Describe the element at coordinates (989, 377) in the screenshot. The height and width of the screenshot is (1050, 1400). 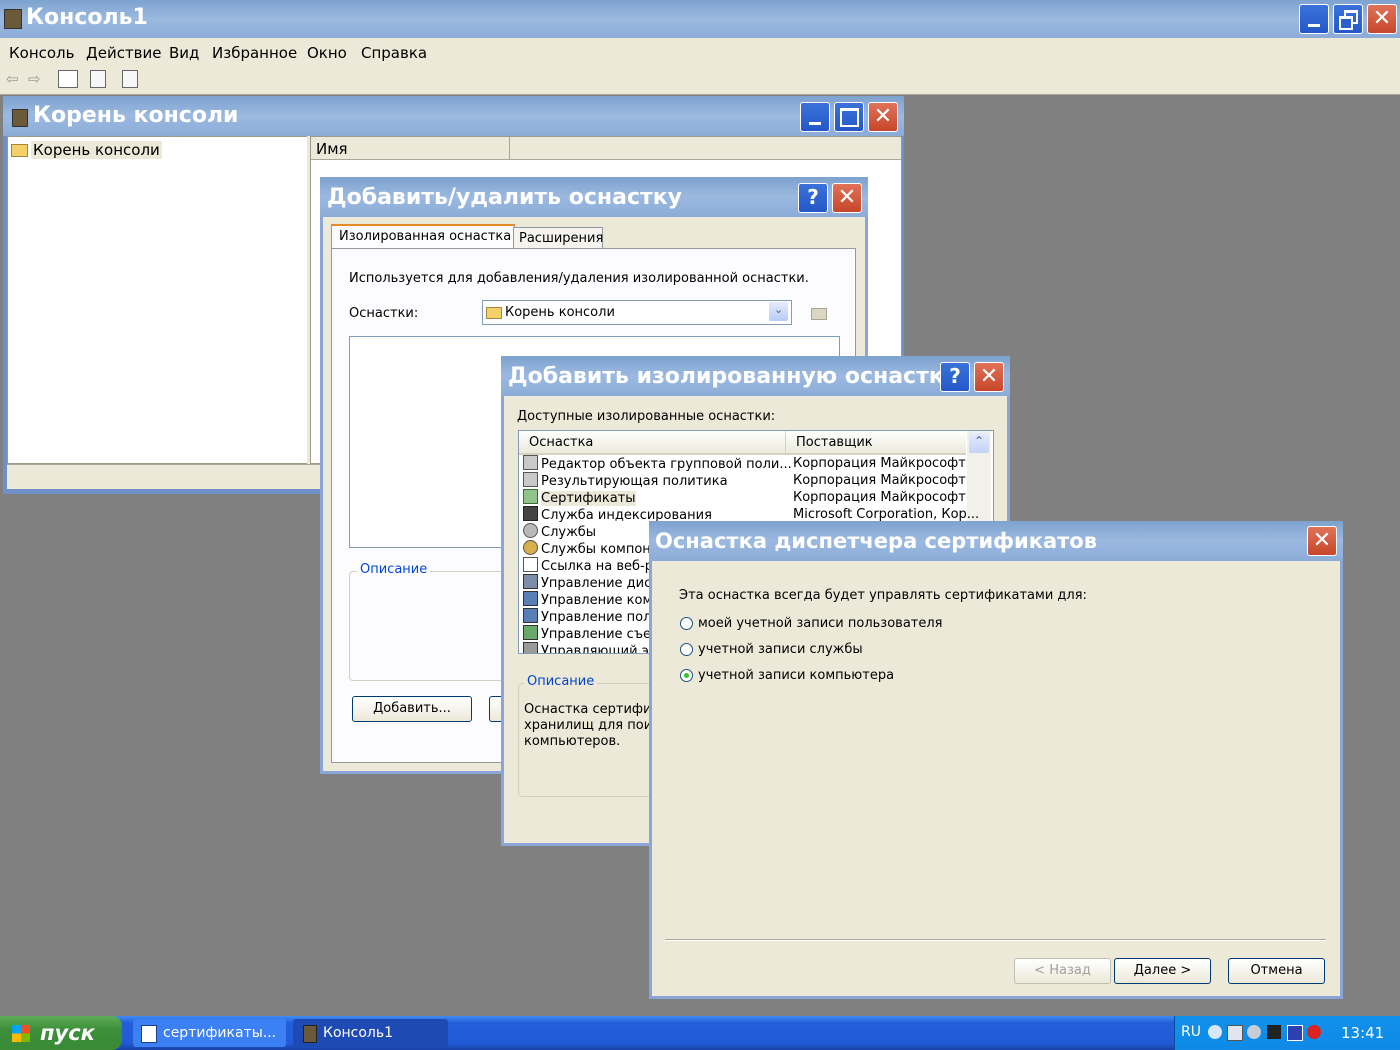
I see `add-standalone-close-button: ✕` at that location.